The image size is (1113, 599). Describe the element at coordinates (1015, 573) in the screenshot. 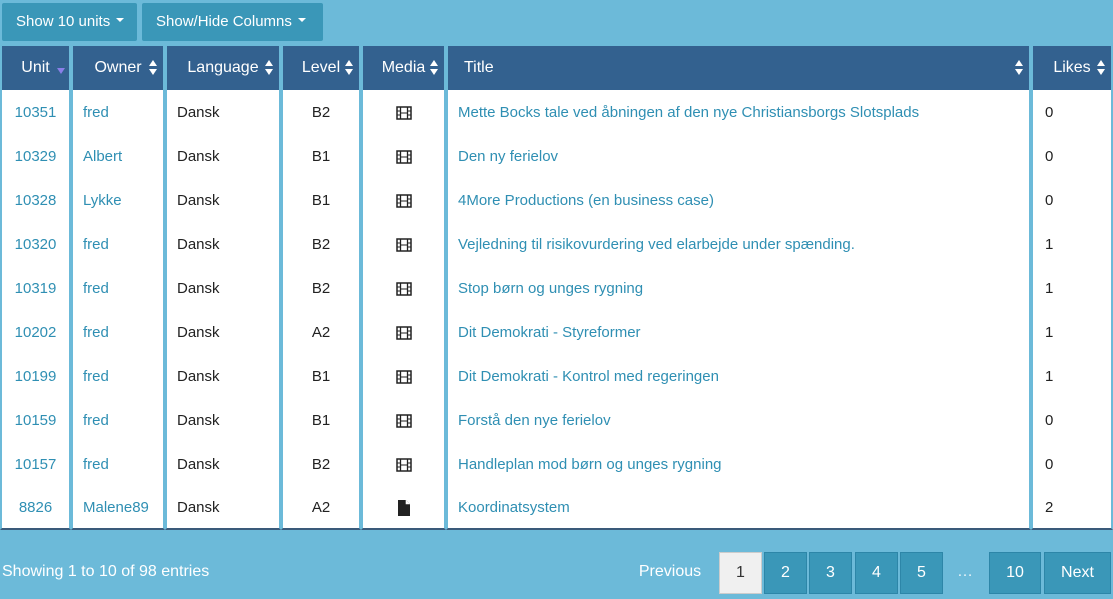

I see `page-button-10: 10` at that location.